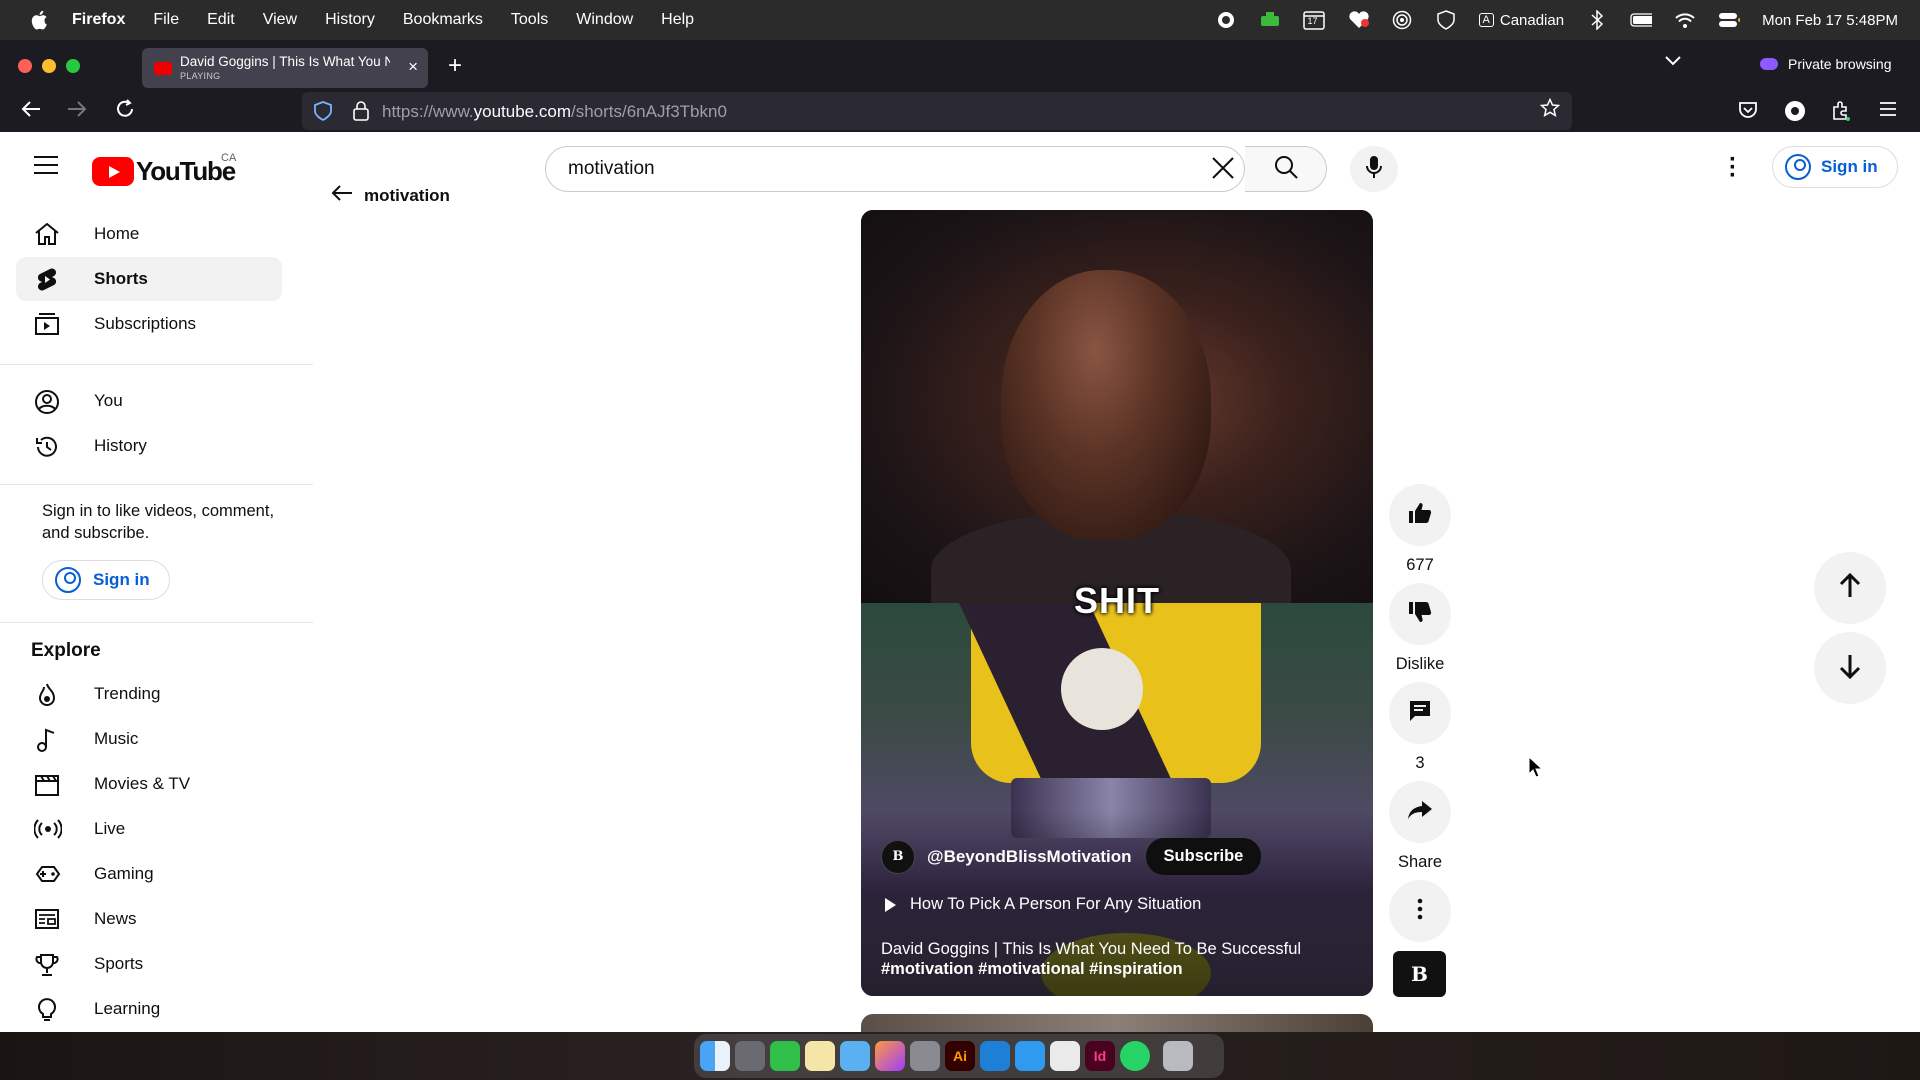 This screenshot has height=1080, width=1920. What do you see at coordinates (125, 112) in the screenshot?
I see `reload-icon` at bounding box center [125, 112].